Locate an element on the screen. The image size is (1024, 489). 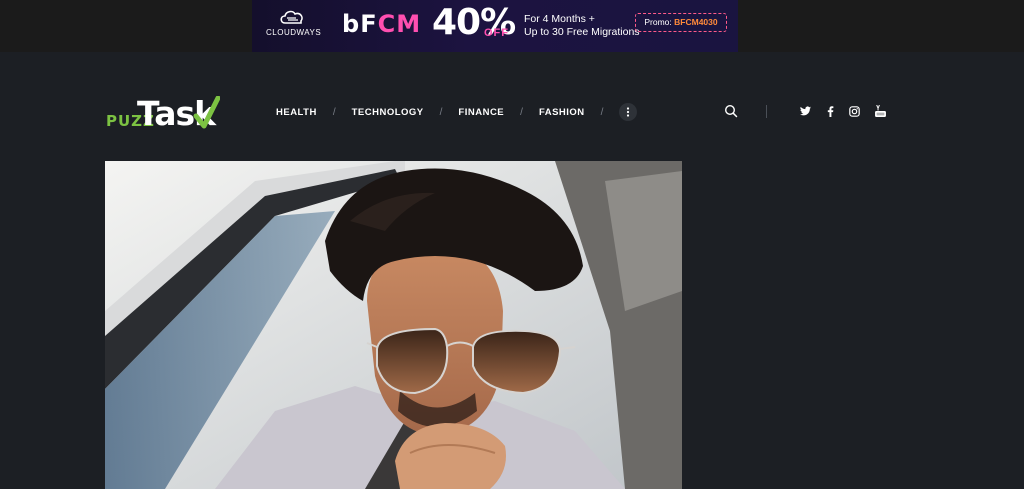
nav-item-technology: TECHNOLOGY is located at coordinates (388, 112).